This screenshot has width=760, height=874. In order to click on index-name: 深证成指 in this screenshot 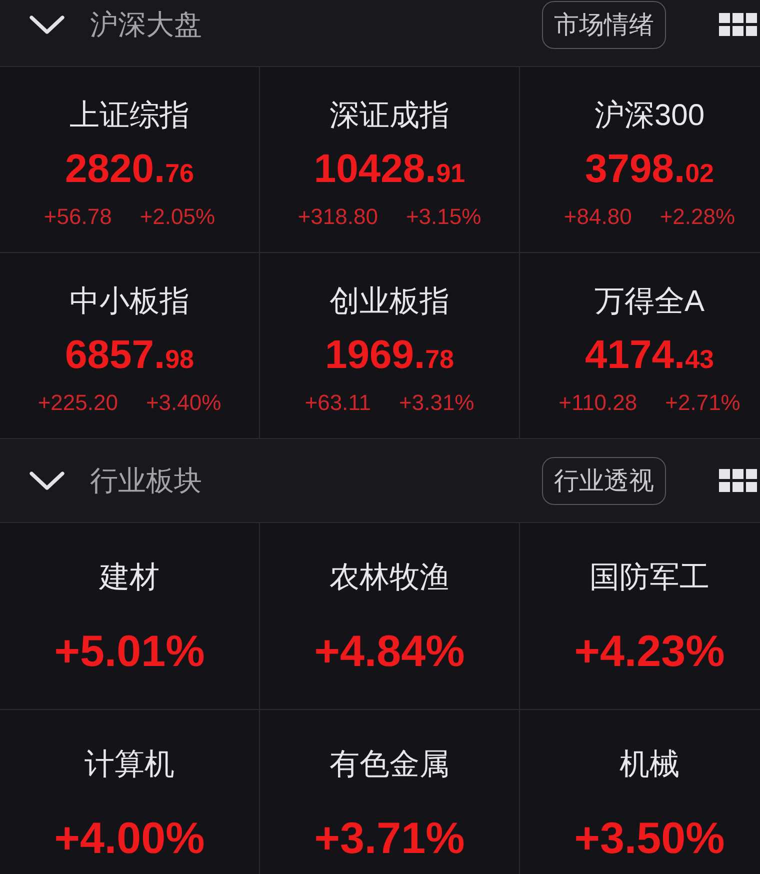, I will do `click(390, 116)`.